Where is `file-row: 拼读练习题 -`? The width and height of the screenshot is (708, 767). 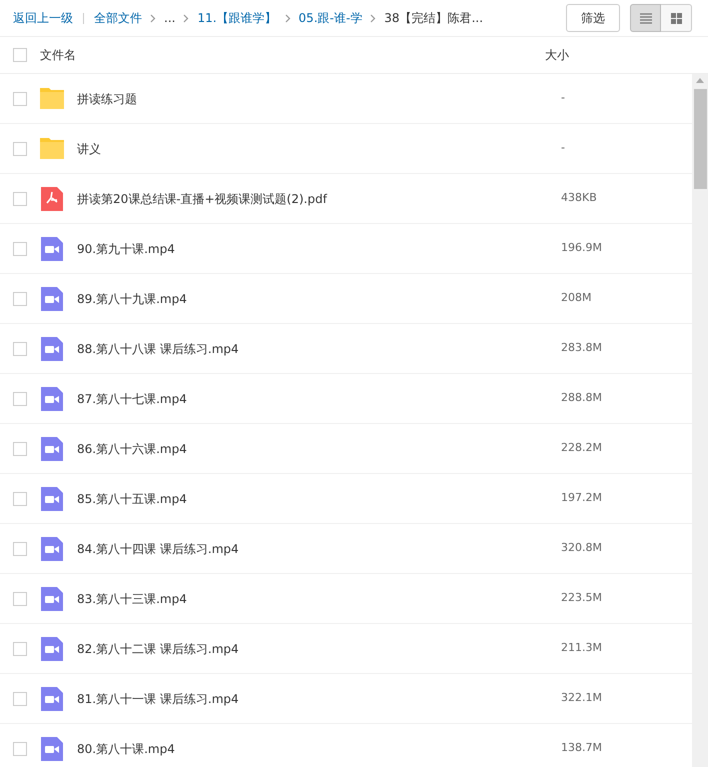 file-row: 拼读练习题 - is located at coordinates (346, 99).